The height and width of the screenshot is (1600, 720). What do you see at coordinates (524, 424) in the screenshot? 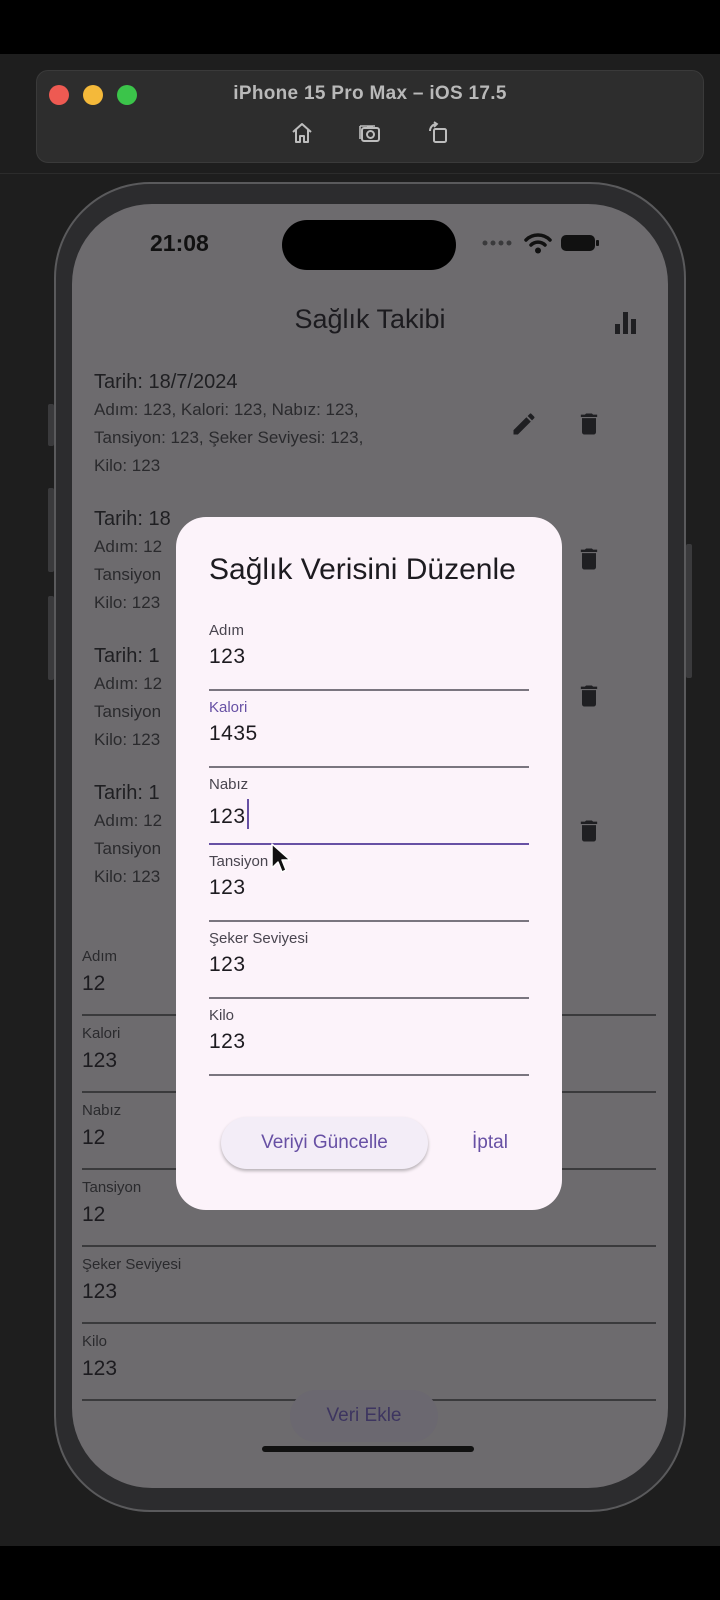
I see `edit-icon` at bounding box center [524, 424].